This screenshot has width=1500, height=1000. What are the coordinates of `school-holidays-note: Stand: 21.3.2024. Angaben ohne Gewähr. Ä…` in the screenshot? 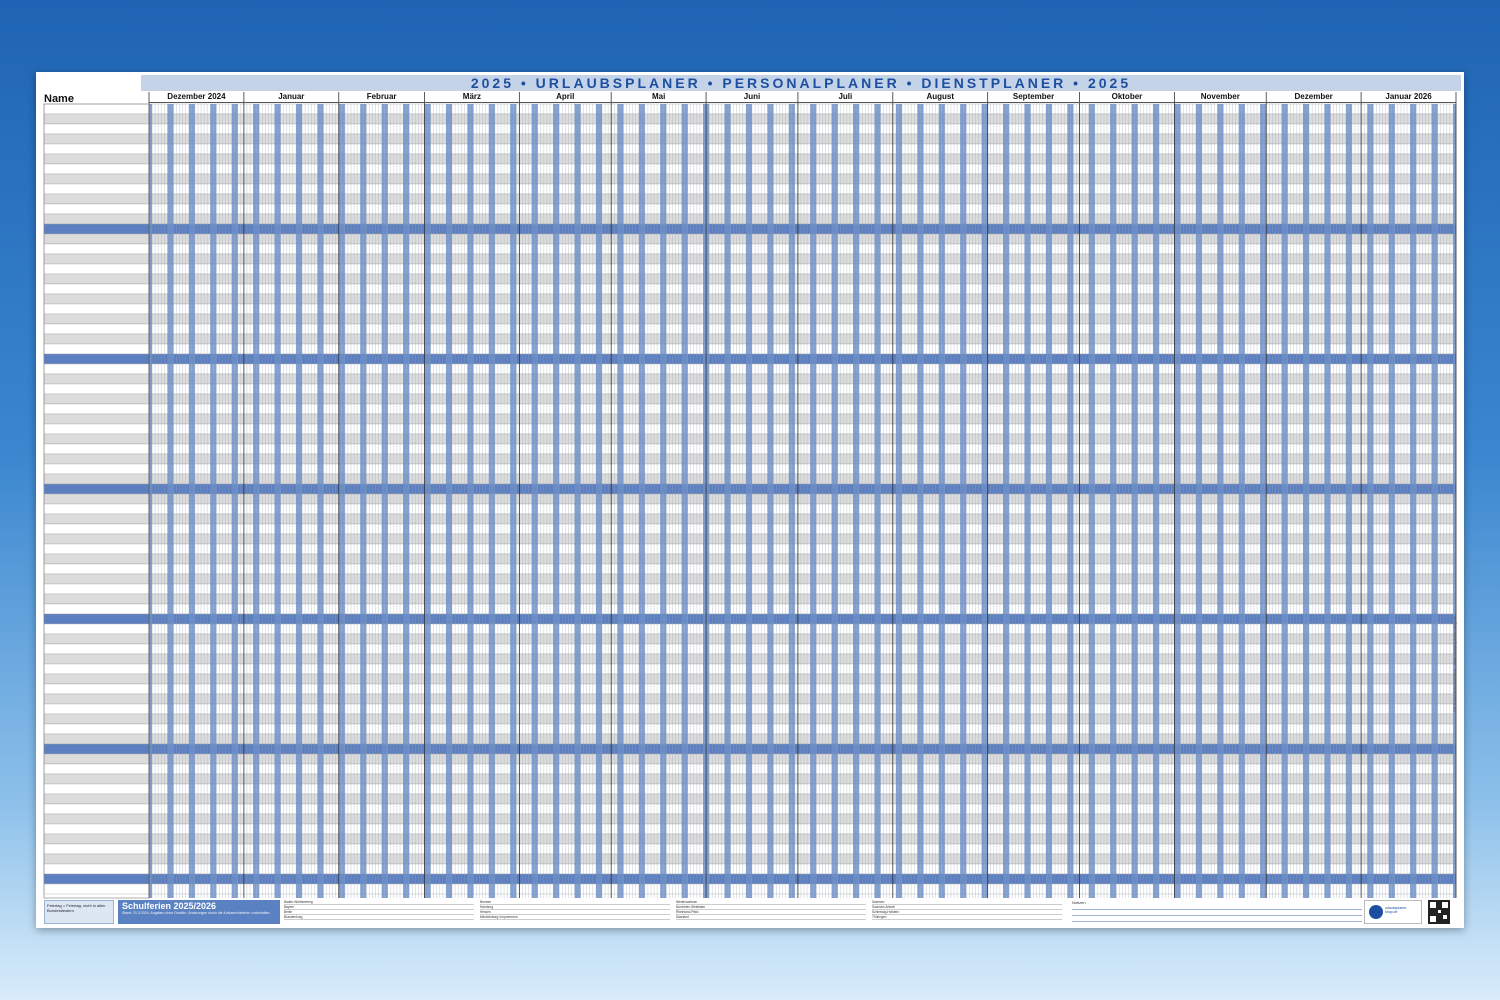 It's located at (196, 913).